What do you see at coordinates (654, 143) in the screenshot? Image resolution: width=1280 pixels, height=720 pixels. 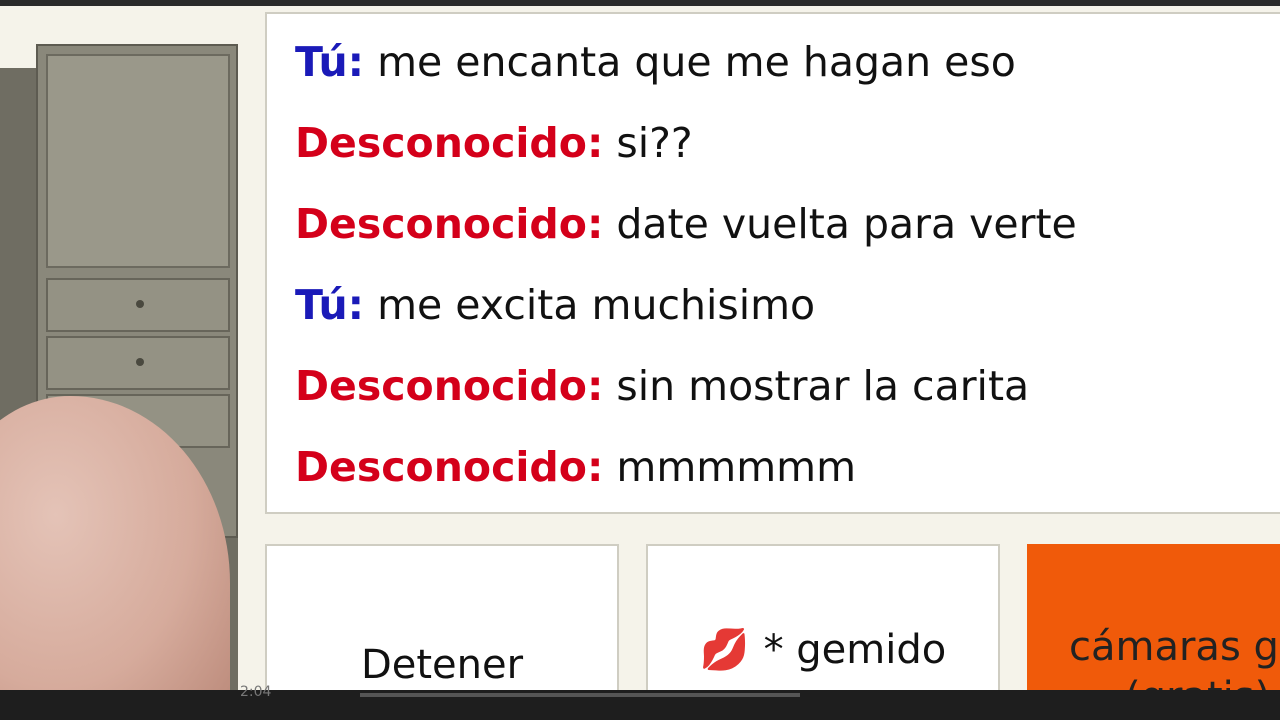 I see `message-text: si??` at bounding box center [654, 143].